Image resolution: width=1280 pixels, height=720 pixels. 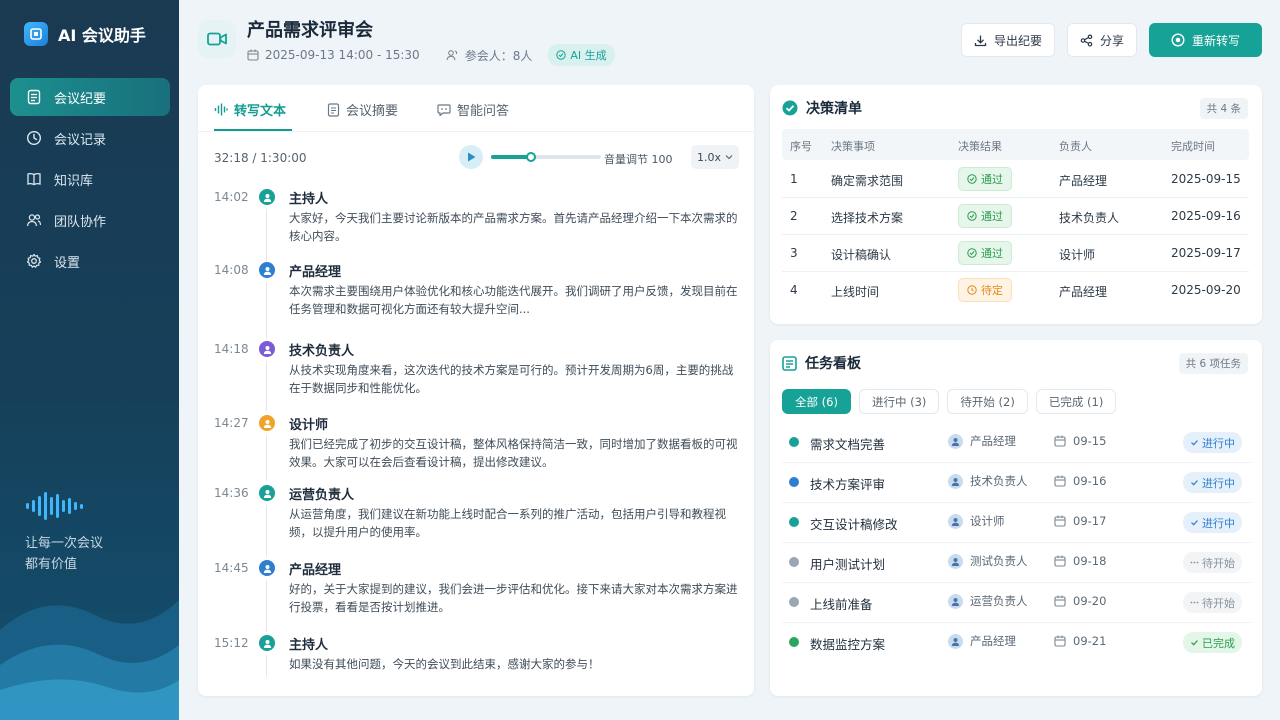 What do you see at coordinates (221, 109) in the screenshot?
I see `waveform-icon` at bounding box center [221, 109].